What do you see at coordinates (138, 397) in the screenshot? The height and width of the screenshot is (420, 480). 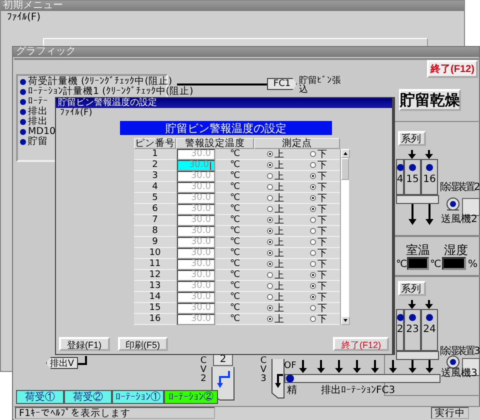 I see `line-button: ﾛｰﾃｰｼｮﾝ①` at bounding box center [138, 397].